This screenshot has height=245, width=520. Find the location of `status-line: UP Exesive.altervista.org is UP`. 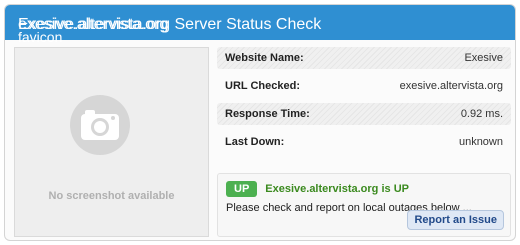

status-line: UP Exesive.altervista.org is UP is located at coordinates (317, 189).